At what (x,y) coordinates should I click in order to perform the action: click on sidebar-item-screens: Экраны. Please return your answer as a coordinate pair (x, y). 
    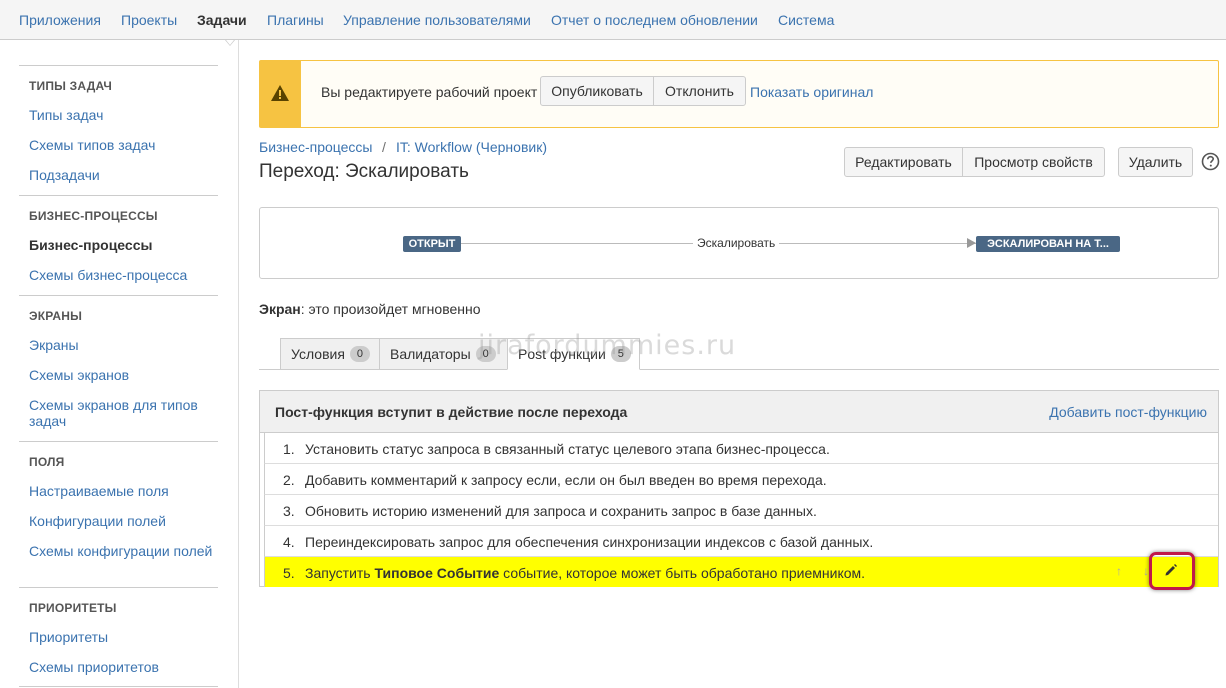
    Looking at the image, I should click on (124, 345).